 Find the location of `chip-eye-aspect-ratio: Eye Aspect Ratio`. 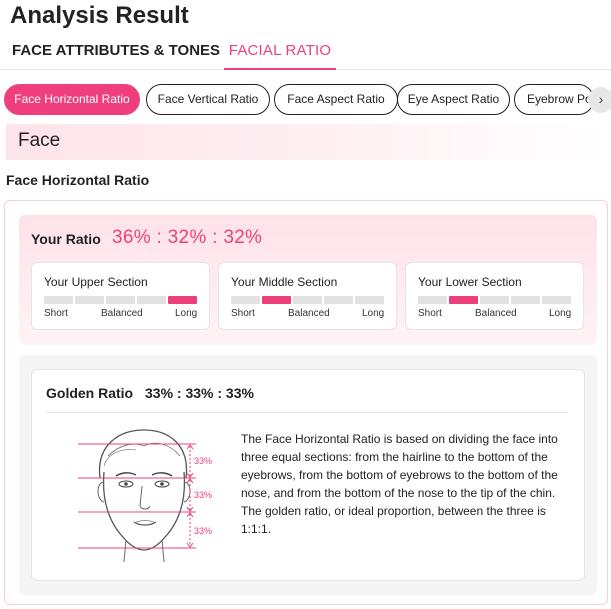

chip-eye-aspect-ratio: Eye Aspect Ratio is located at coordinates (453, 99).